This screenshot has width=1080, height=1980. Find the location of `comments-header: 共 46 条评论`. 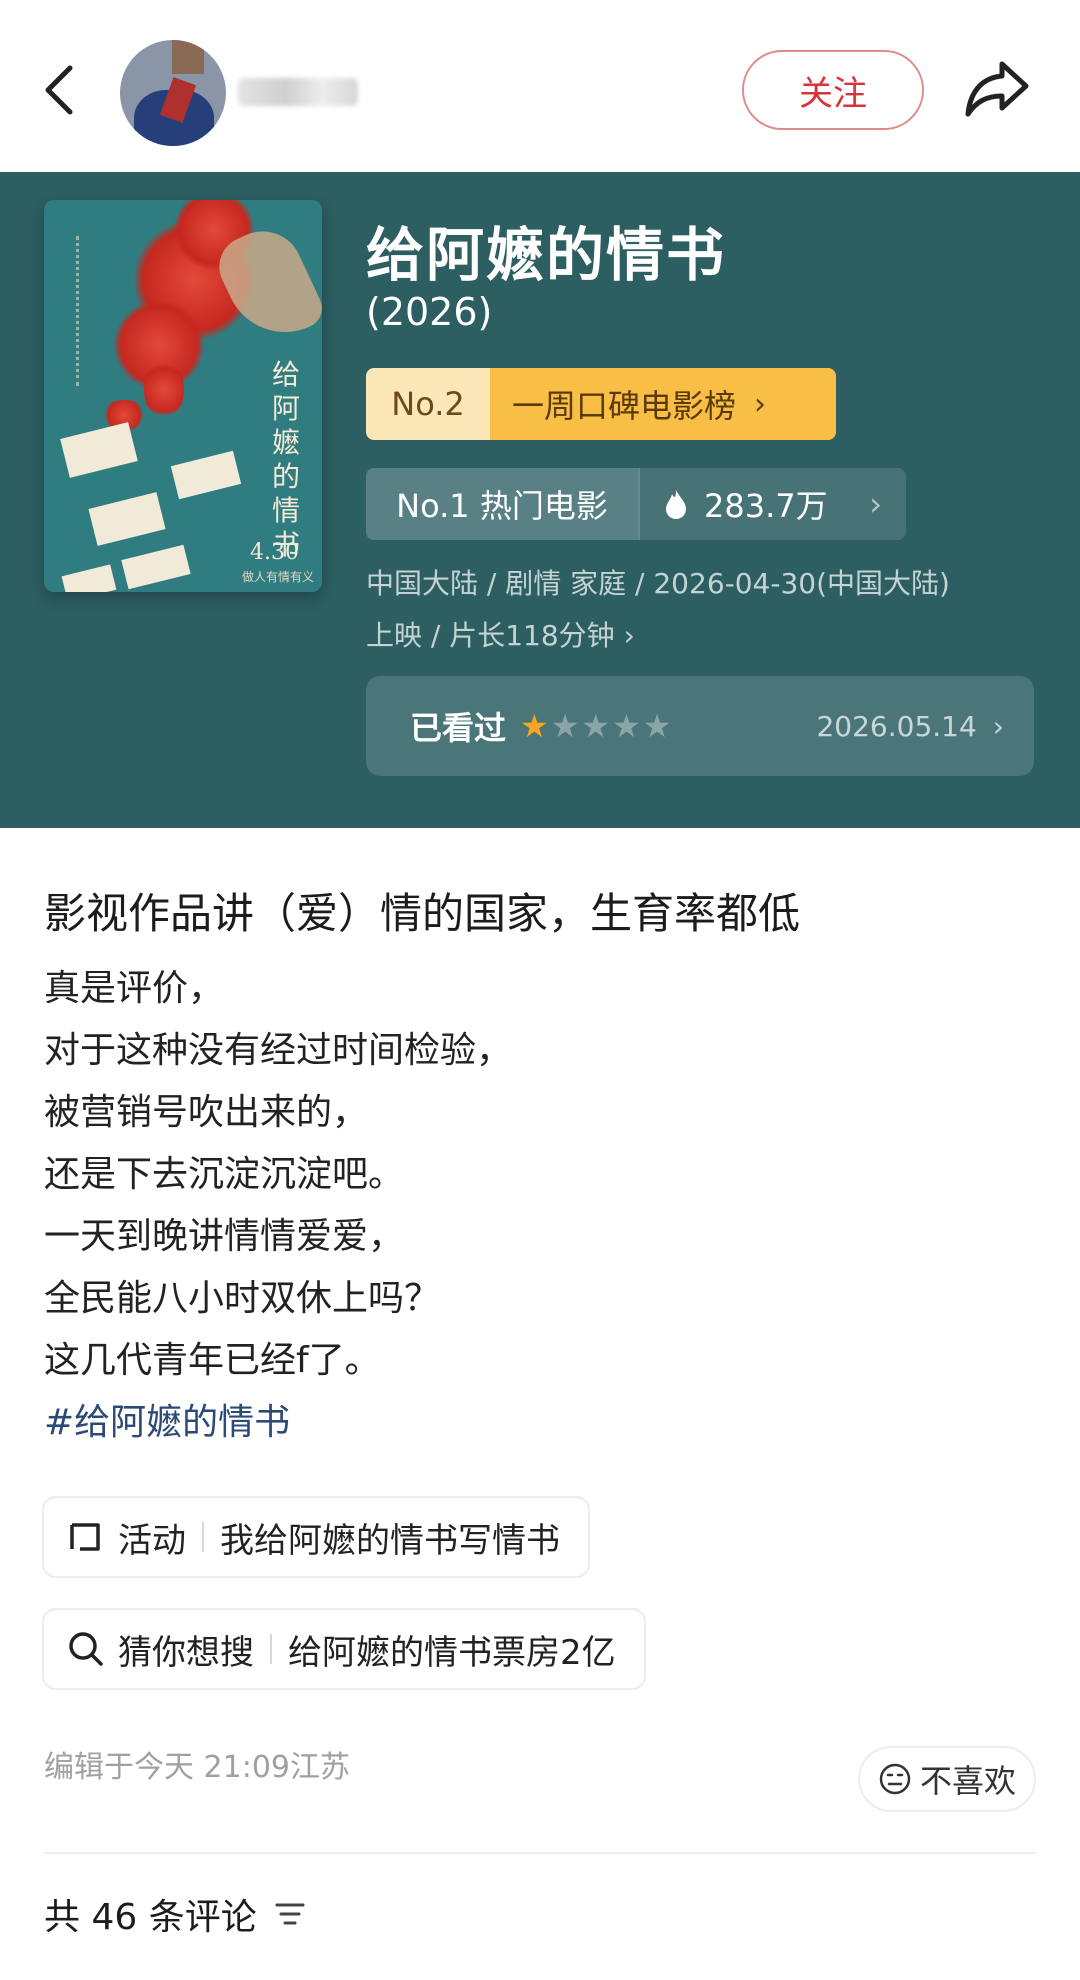

comments-header: 共 46 条评论 is located at coordinates (174, 1914).